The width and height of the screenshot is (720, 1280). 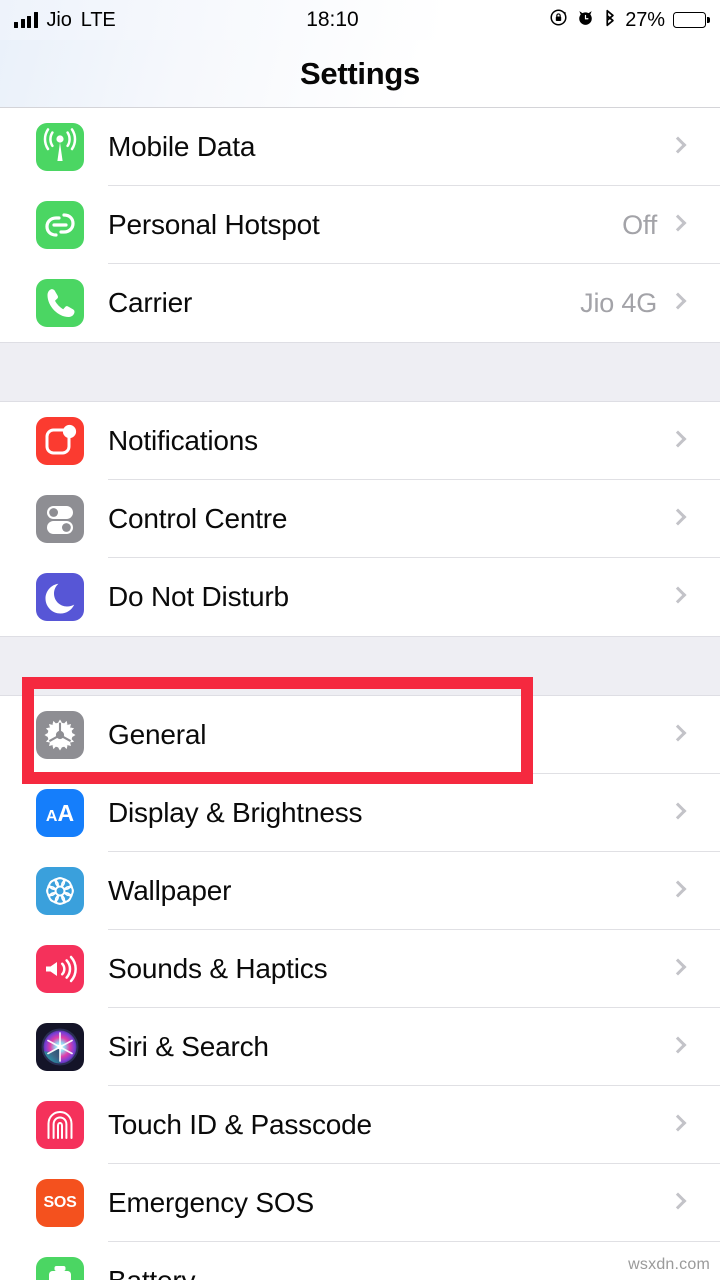 I want to click on row-label: Touch ID & Passcode, so click(x=240, y=1124).